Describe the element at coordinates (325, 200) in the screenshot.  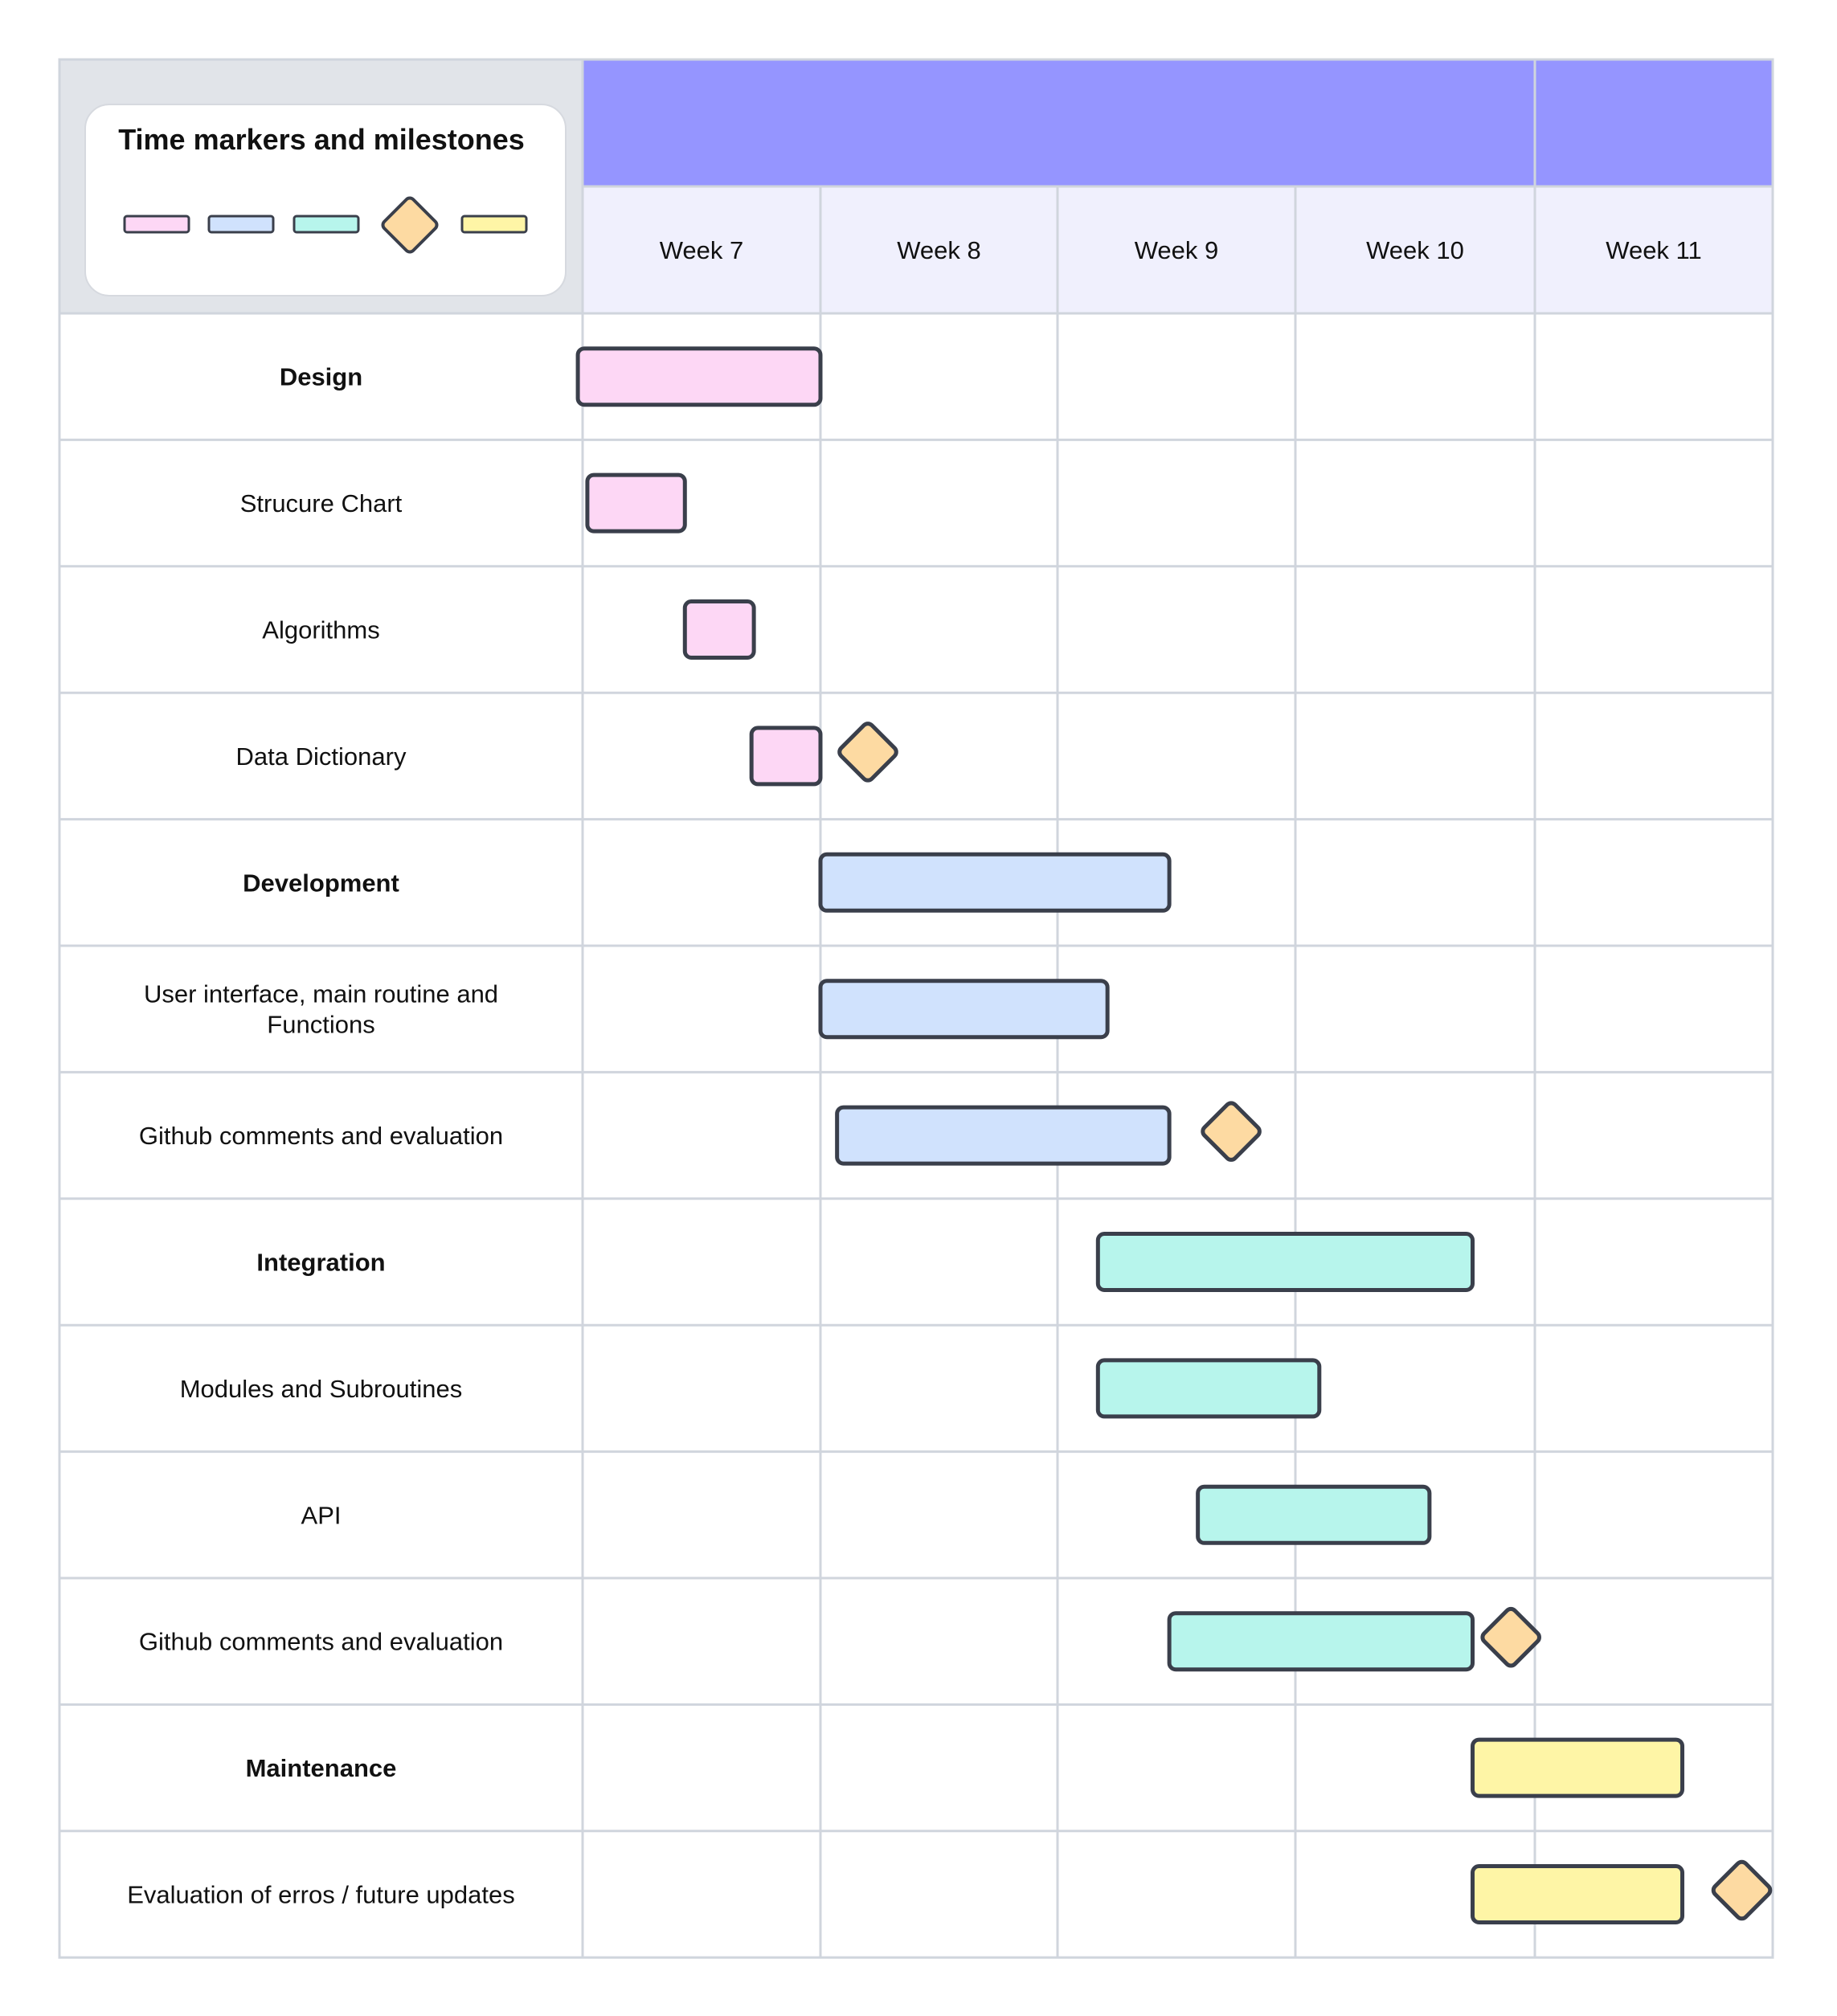
I see `legend: Time markers and milestones` at that location.